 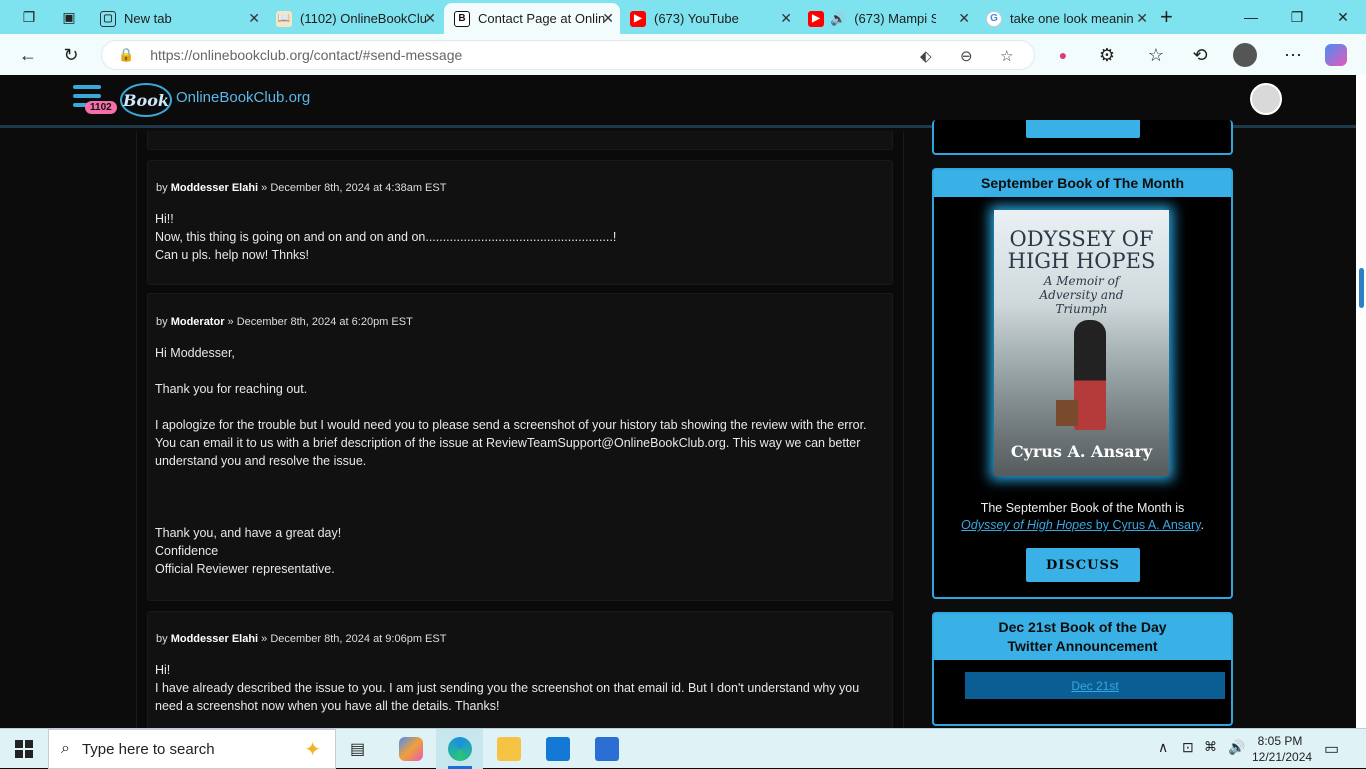 I want to click on site-name-link: OnlineBookClub.org, so click(x=243, y=97).